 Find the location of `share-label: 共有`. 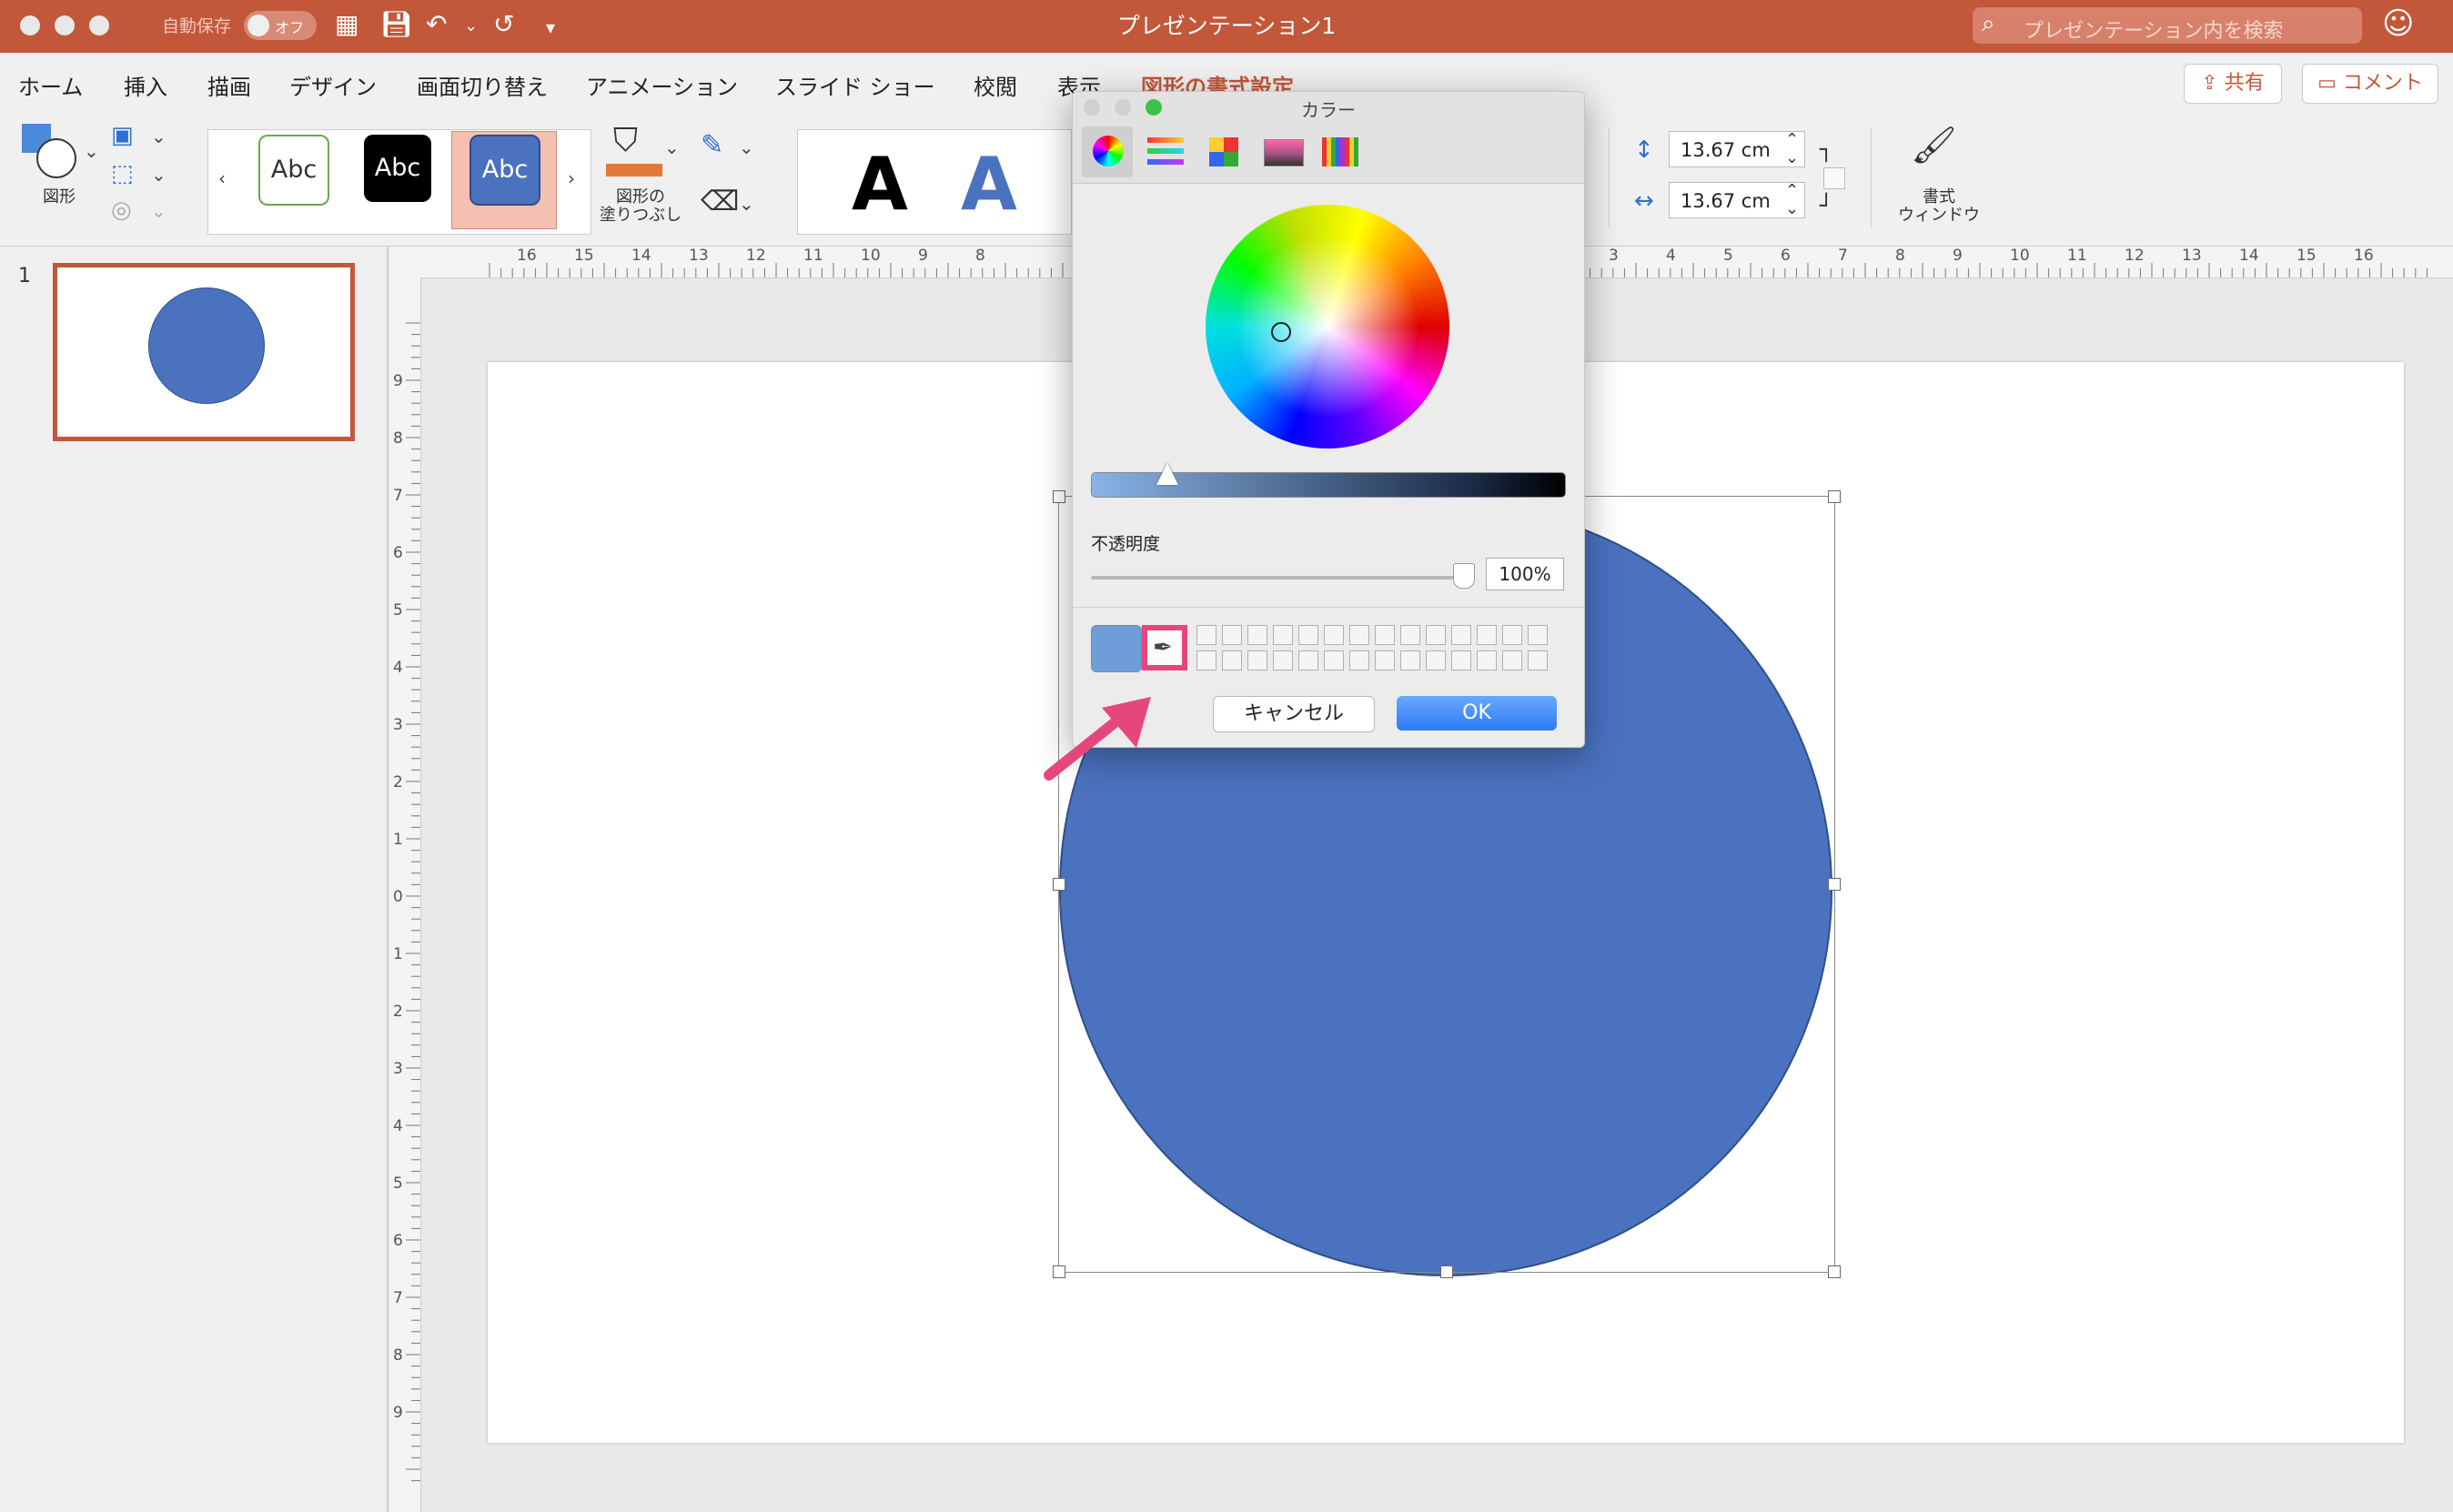

share-label: 共有 is located at coordinates (2244, 84).